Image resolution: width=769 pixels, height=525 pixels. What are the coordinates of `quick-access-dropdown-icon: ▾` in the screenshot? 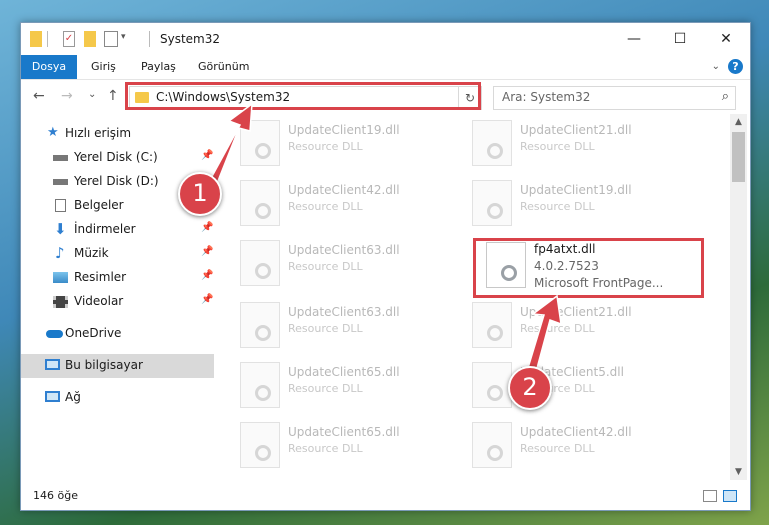 It's located at (123, 40).